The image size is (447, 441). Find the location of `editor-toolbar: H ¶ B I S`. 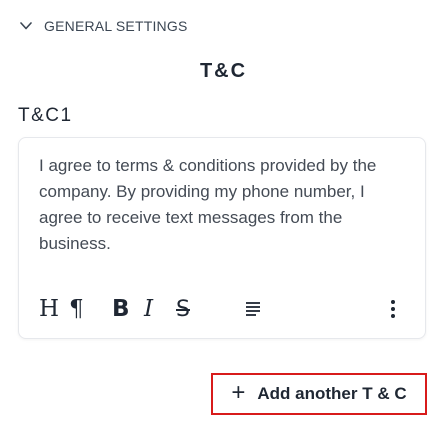

editor-toolbar: H ¶ B I S is located at coordinates (222, 308).